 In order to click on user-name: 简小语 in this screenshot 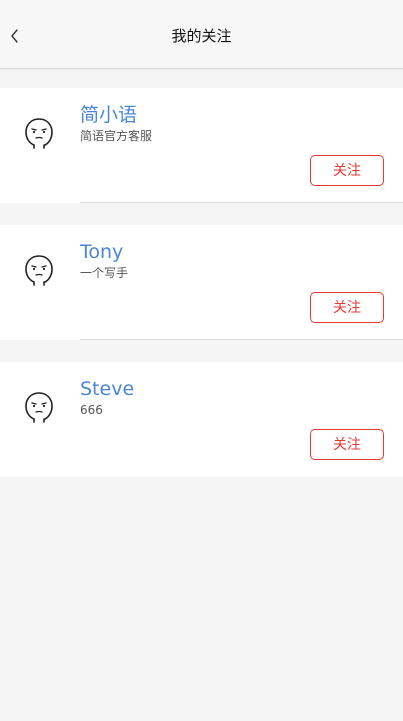, I will do `click(108, 115)`.